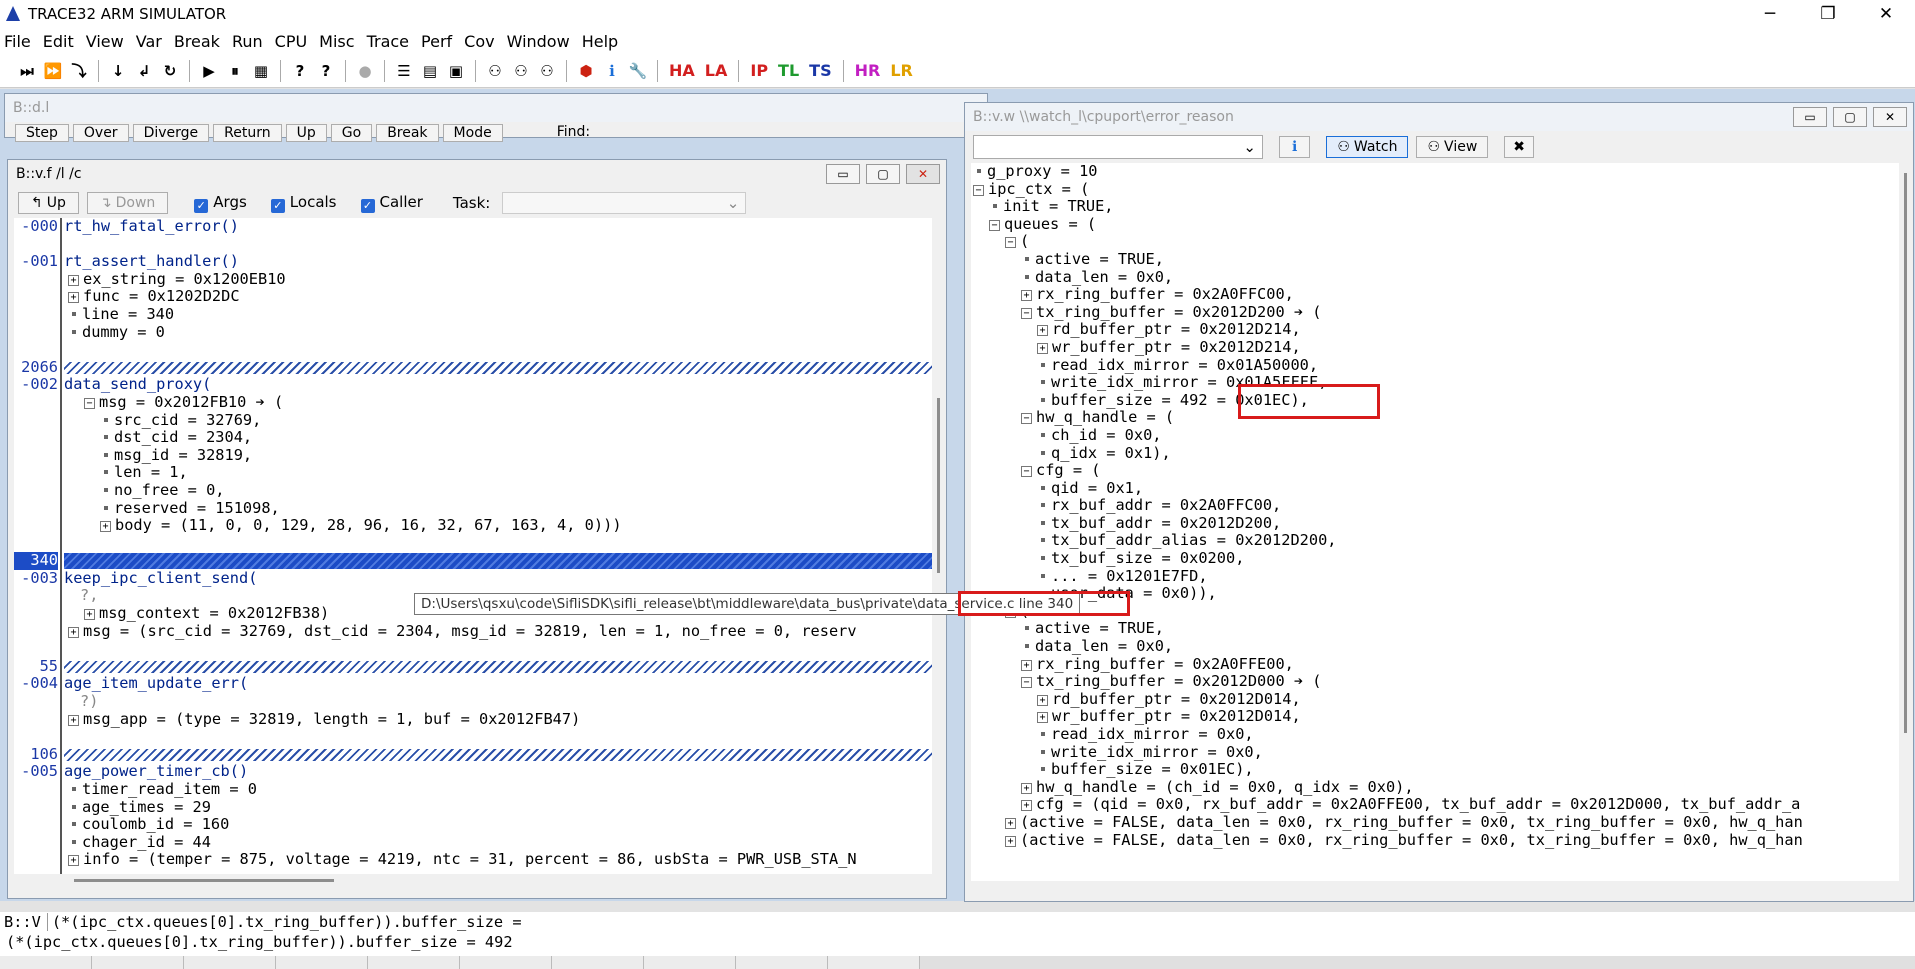 The image size is (1915, 969). Describe the element at coordinates (1435, 206) in the screenshot. I see `watch-row: init = TRUE,` at that location.